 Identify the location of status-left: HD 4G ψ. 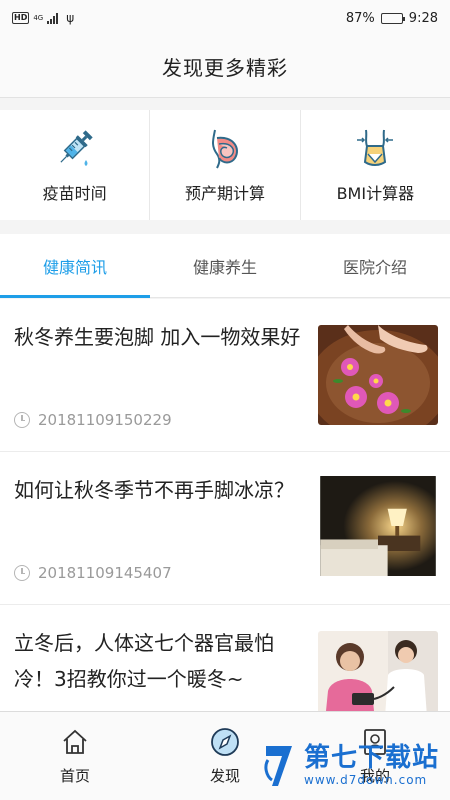
(43, 18).